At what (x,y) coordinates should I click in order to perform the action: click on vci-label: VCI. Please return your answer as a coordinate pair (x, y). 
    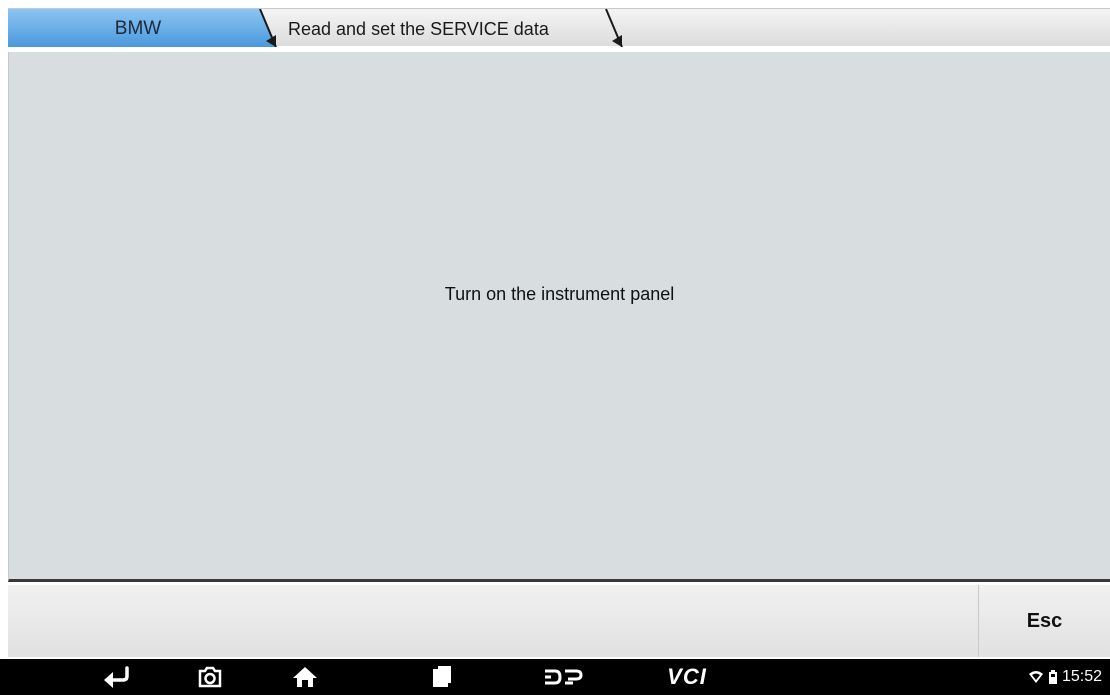
    Looking at the image, I should click on (687, 676).